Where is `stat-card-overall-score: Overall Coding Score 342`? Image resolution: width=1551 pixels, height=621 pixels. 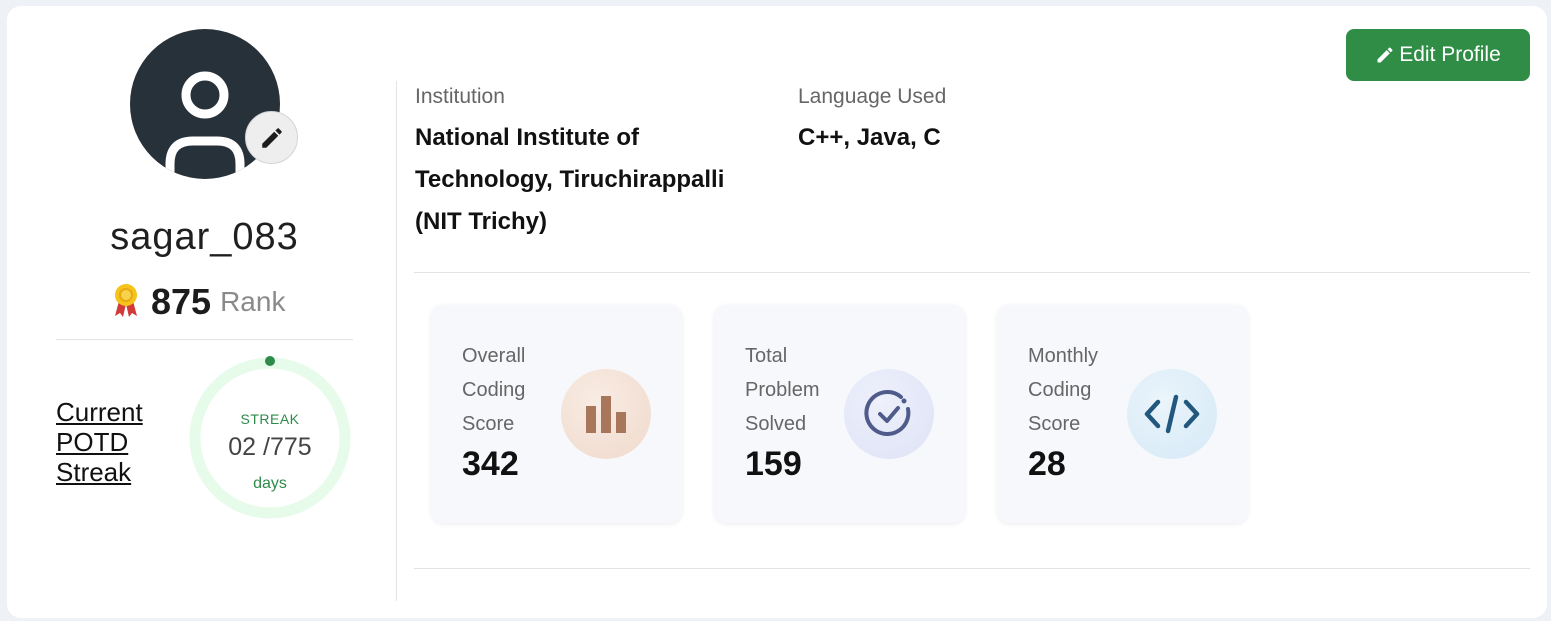
stat-card-overall-score: Overall Coding Score 342 is located at coordinates (556, 414).